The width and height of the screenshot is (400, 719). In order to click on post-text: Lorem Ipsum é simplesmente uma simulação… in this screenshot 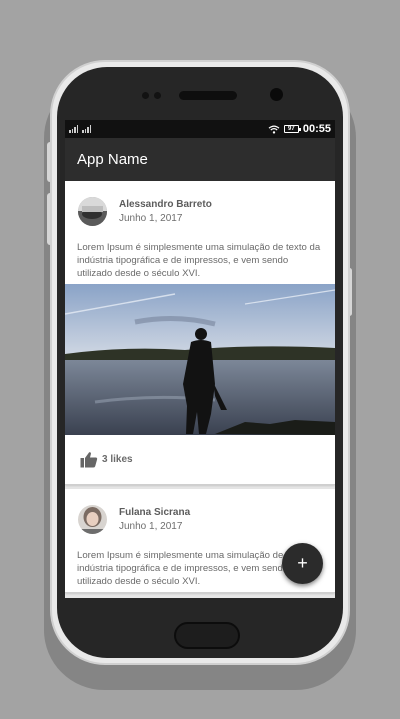, I will do `click(199, 260)`.